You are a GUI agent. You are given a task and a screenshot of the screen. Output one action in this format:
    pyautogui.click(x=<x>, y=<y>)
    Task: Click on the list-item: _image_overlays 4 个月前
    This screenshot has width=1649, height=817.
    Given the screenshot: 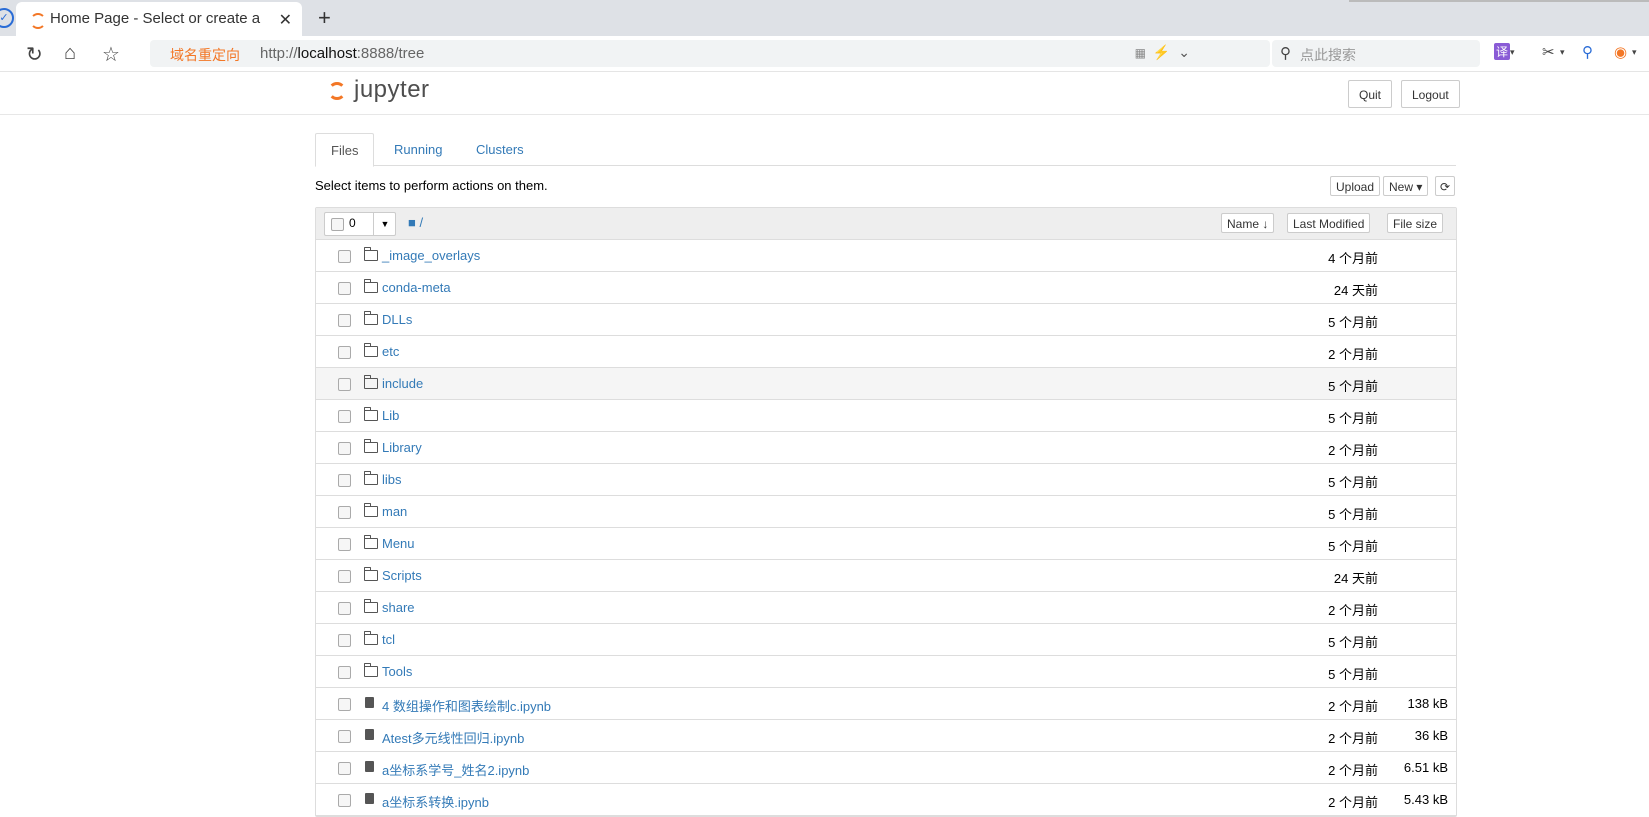 What is the action you would take?
    pyautogui.click(x=886, y=256)
    